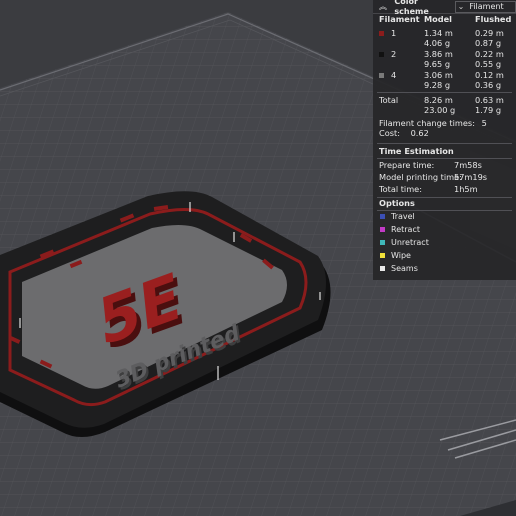 Image resolution: width=516 pixels, height=516 pixels. Describe the element at coordinates (471, 177) in the screenshot. I see `model-print-time-value: 57m19s` at that location.